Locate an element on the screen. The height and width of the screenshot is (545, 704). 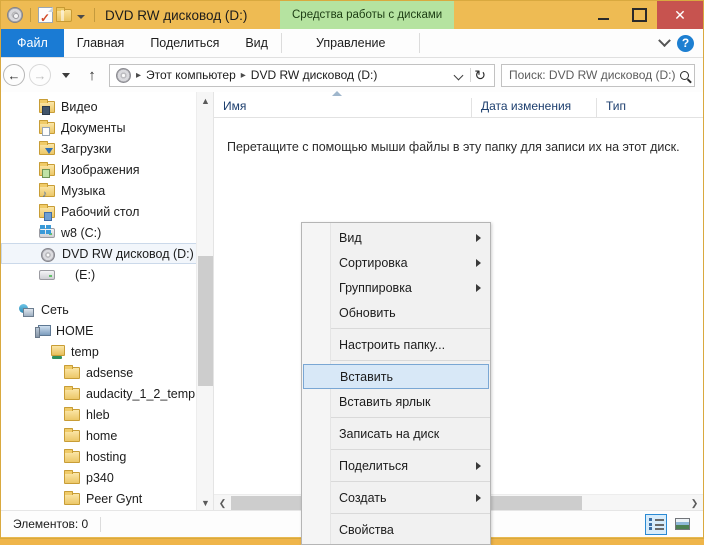
recent-locations-button is located at coordinates (66, 75).